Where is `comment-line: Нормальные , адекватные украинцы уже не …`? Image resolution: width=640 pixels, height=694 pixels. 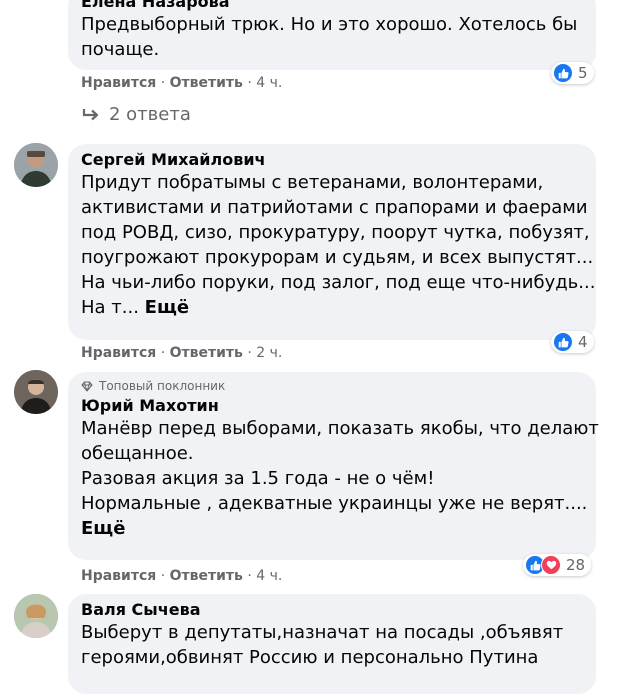
comment-line: Нормальные , адекватные украинцы уже не … is located at coordinates (334, 503).